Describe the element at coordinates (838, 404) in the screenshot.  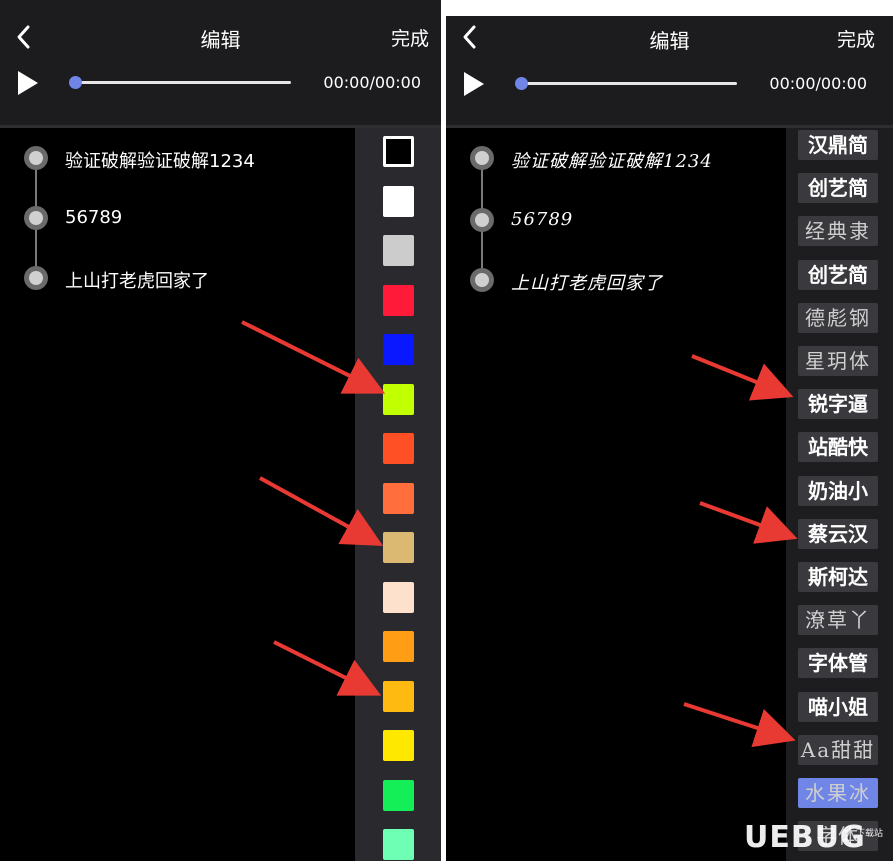
I see `font-option: 锐字逼` at that location.